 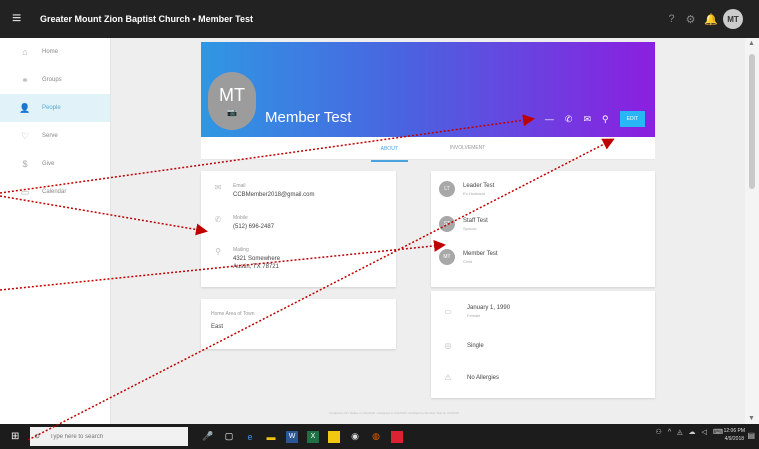 What do you see at coordinates (466, 189) in the screenshot?
I see `family-member: LT Leader Test Ex-Husband` at bounding box center [466, 189].